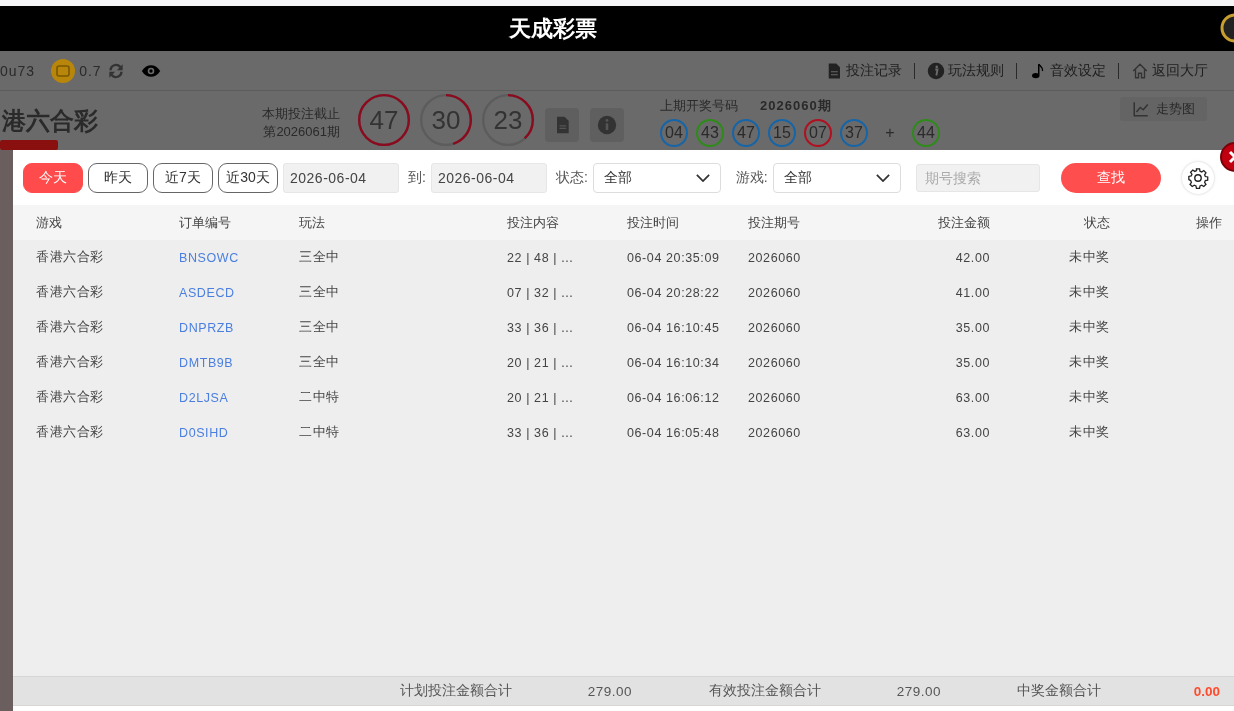 This screenshot has width=1234, height=711. What do you see at coordinates (674, 397) in the screenshot?
I see `table-cell-text: 06-04 16:06:12` at bounding box center [674, 397].